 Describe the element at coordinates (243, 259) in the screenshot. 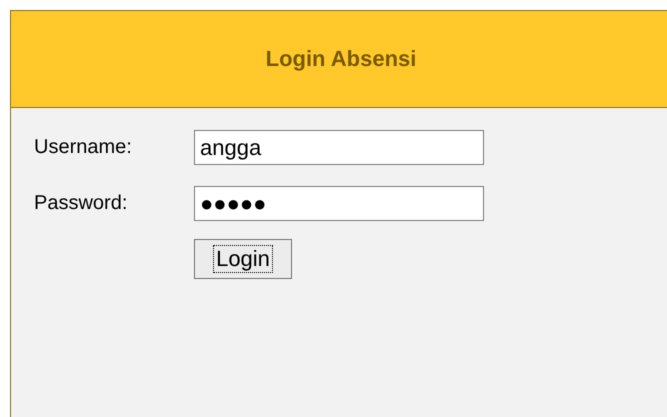

I see `login-button: Login` at that location.